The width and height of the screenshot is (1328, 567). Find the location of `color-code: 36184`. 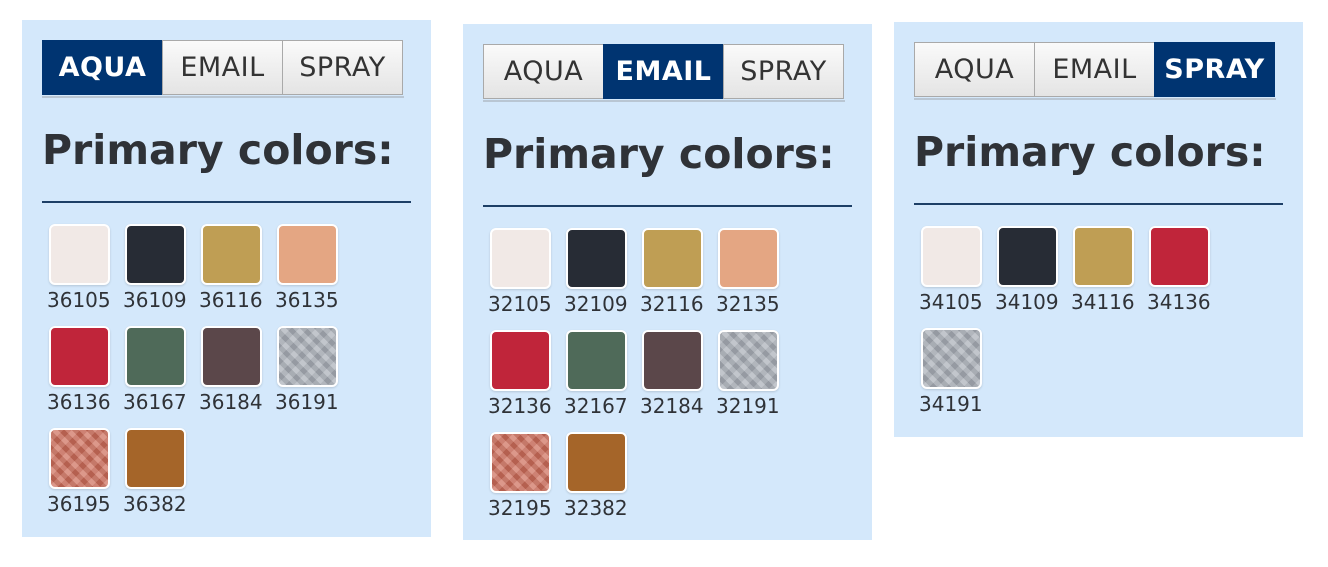

color-code: 36184 is located at coordinates (231, 402).